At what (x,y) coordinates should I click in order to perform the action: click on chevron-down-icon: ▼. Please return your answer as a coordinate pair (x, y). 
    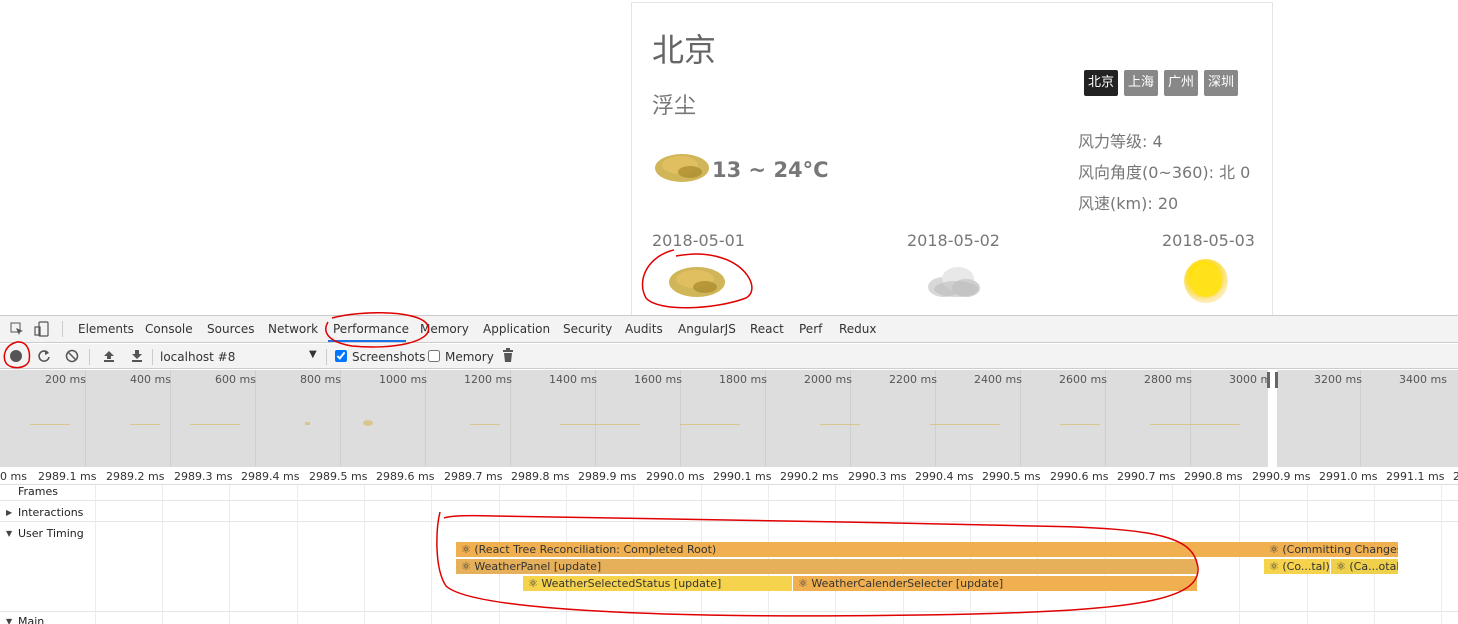
    Looking at the image, I should click on (313, 354).